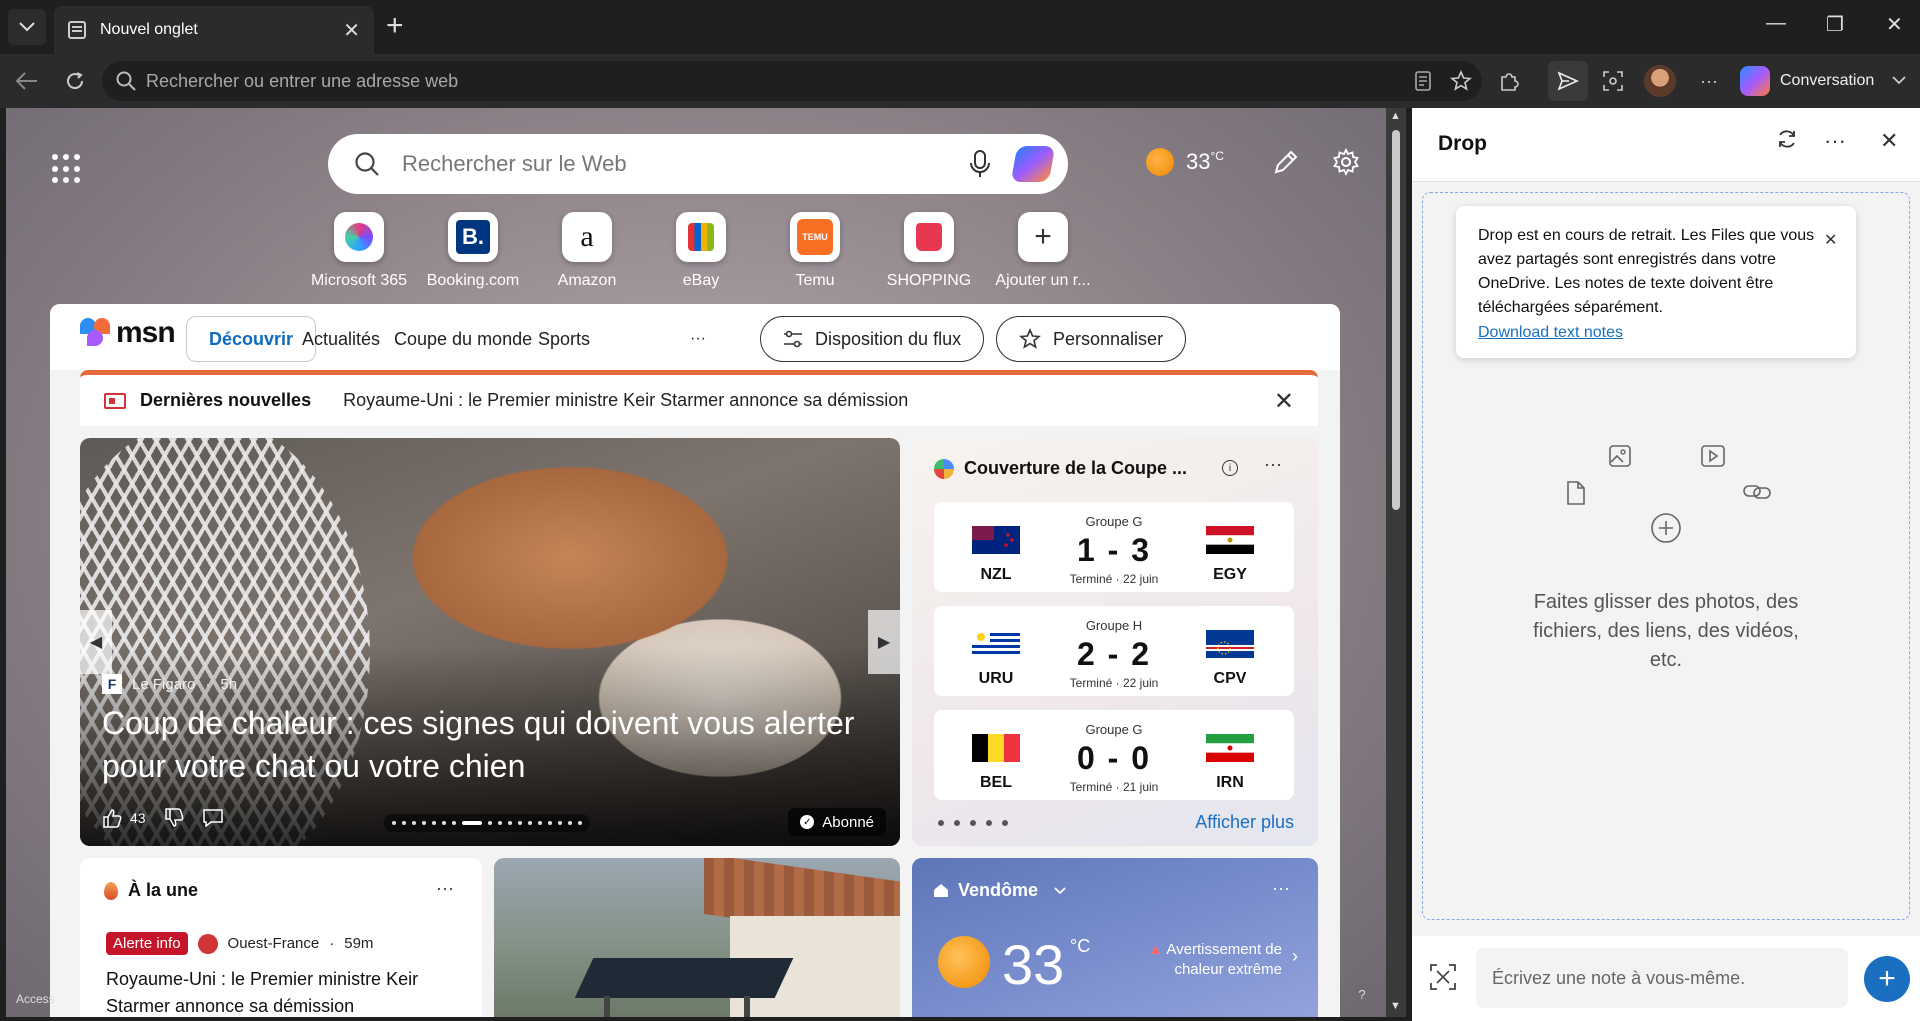  Describe the element at coordinates (147, 943) in the screenshot. I see `alert-badge: Alerte info` at that location.